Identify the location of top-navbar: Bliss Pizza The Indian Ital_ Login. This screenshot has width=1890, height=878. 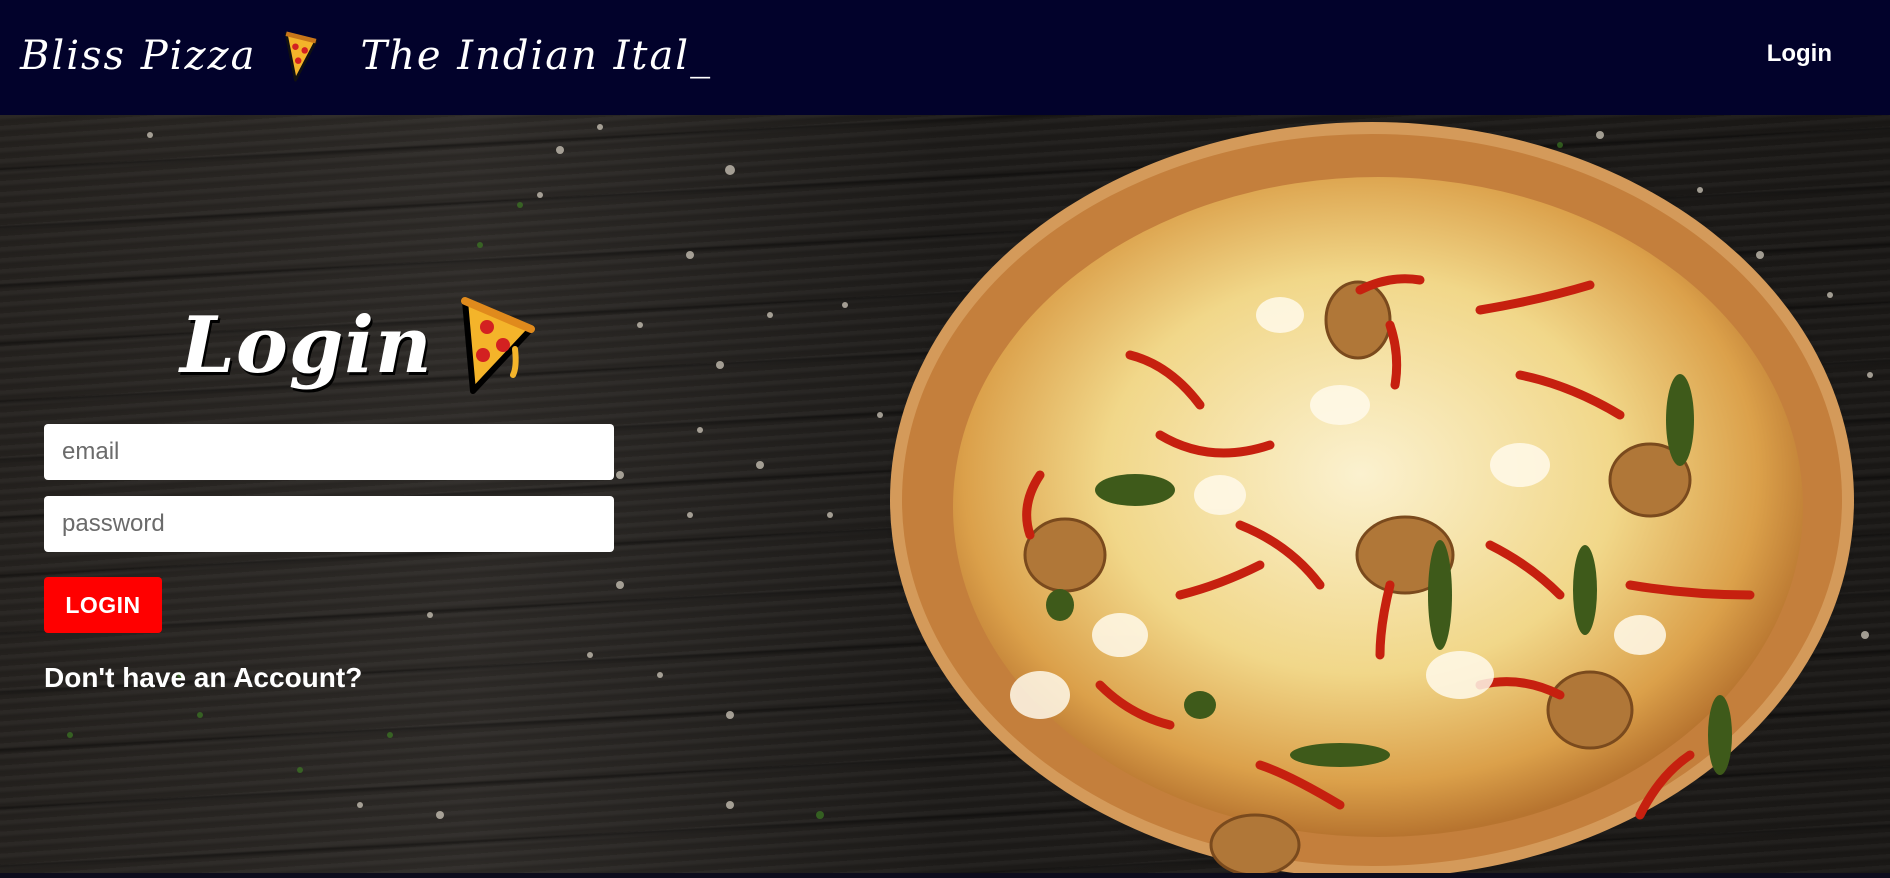
(945, 57).